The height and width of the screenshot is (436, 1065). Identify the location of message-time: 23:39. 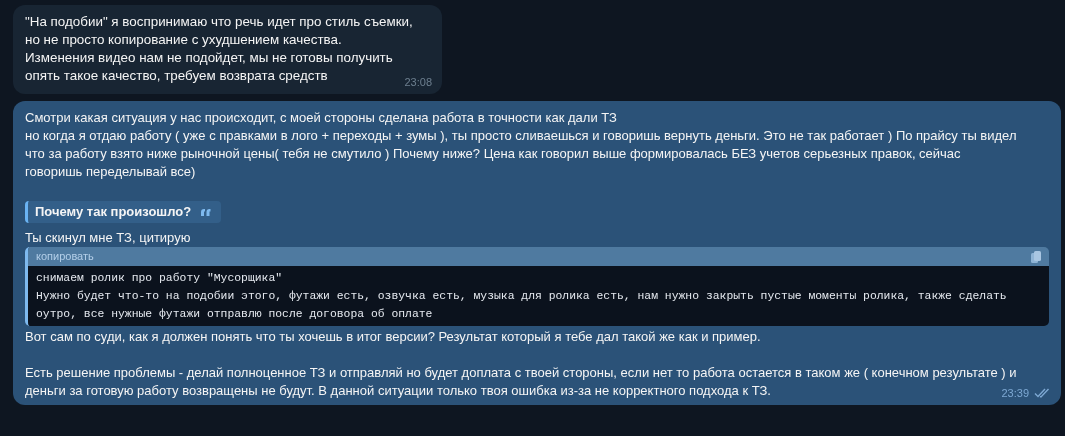
(1015, 393).